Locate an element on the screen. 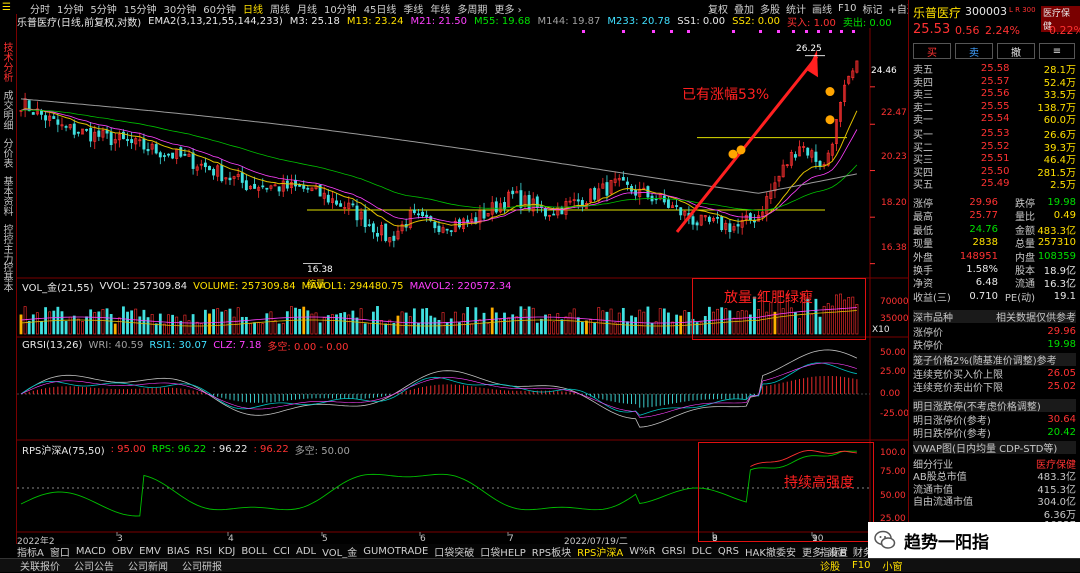  indicator-tab-11: VOL_金 is located at coordinates (339, 551).